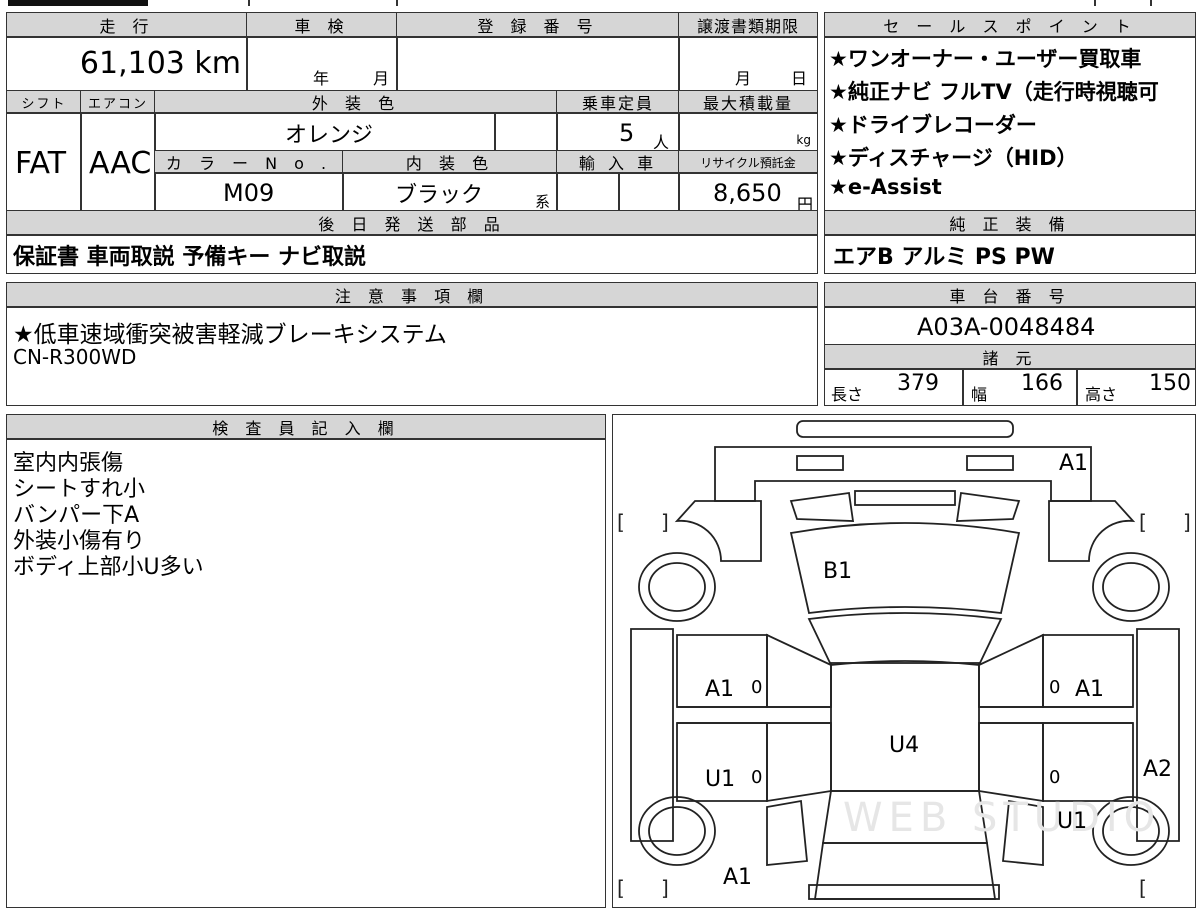 The image size is (1200, 908). What do you see at coordinates (743, 78) in the screenshot?
I see `transfer-month: 月` at bounding box center [743, 78].